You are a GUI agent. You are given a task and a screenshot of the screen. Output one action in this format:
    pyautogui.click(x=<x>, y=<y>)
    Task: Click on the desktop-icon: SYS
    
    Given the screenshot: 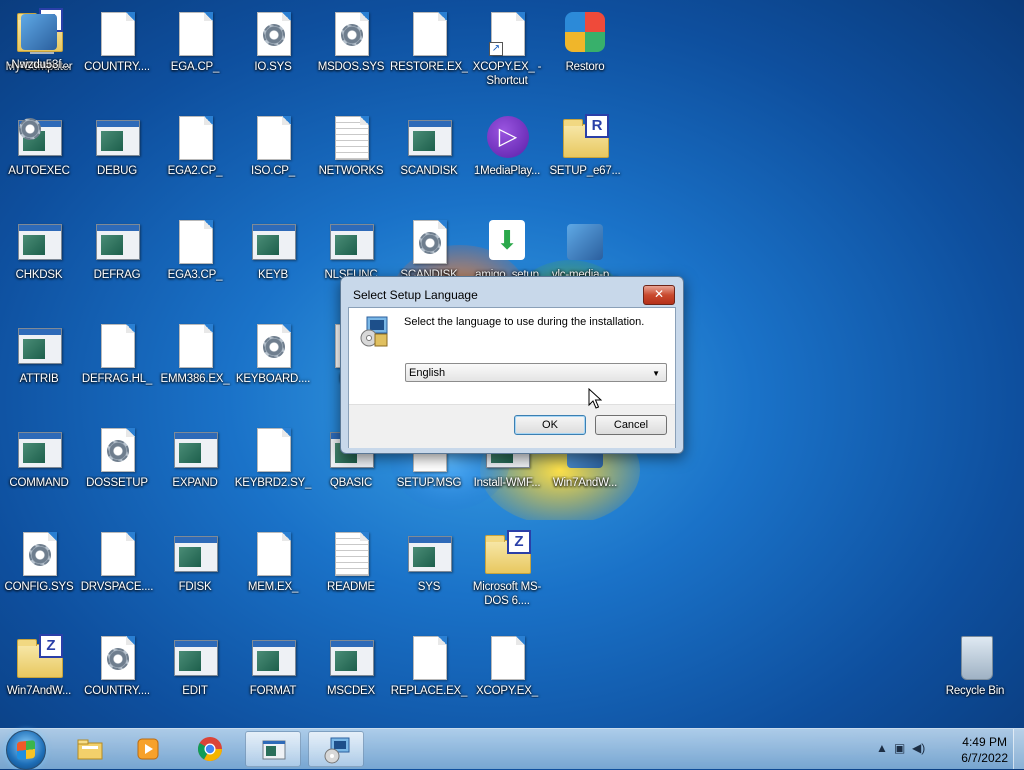 What is the action you would take?
    pyautogui.click(x=429, y=570)
    